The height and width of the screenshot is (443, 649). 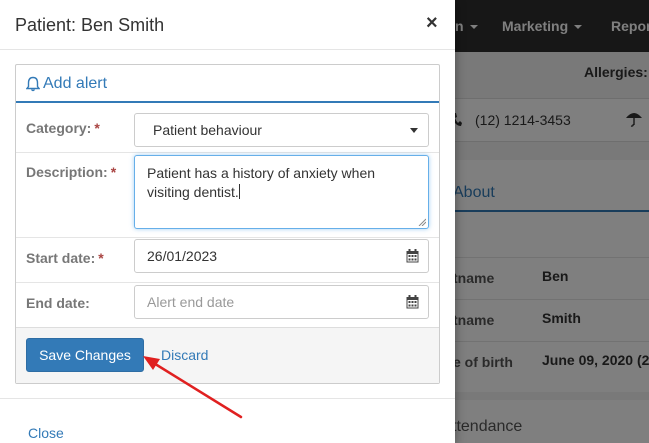 What do you see at coordinates (58, 303) in the screenshot?
I see `end-date-label: End date:` at bounding box center [58, 303].